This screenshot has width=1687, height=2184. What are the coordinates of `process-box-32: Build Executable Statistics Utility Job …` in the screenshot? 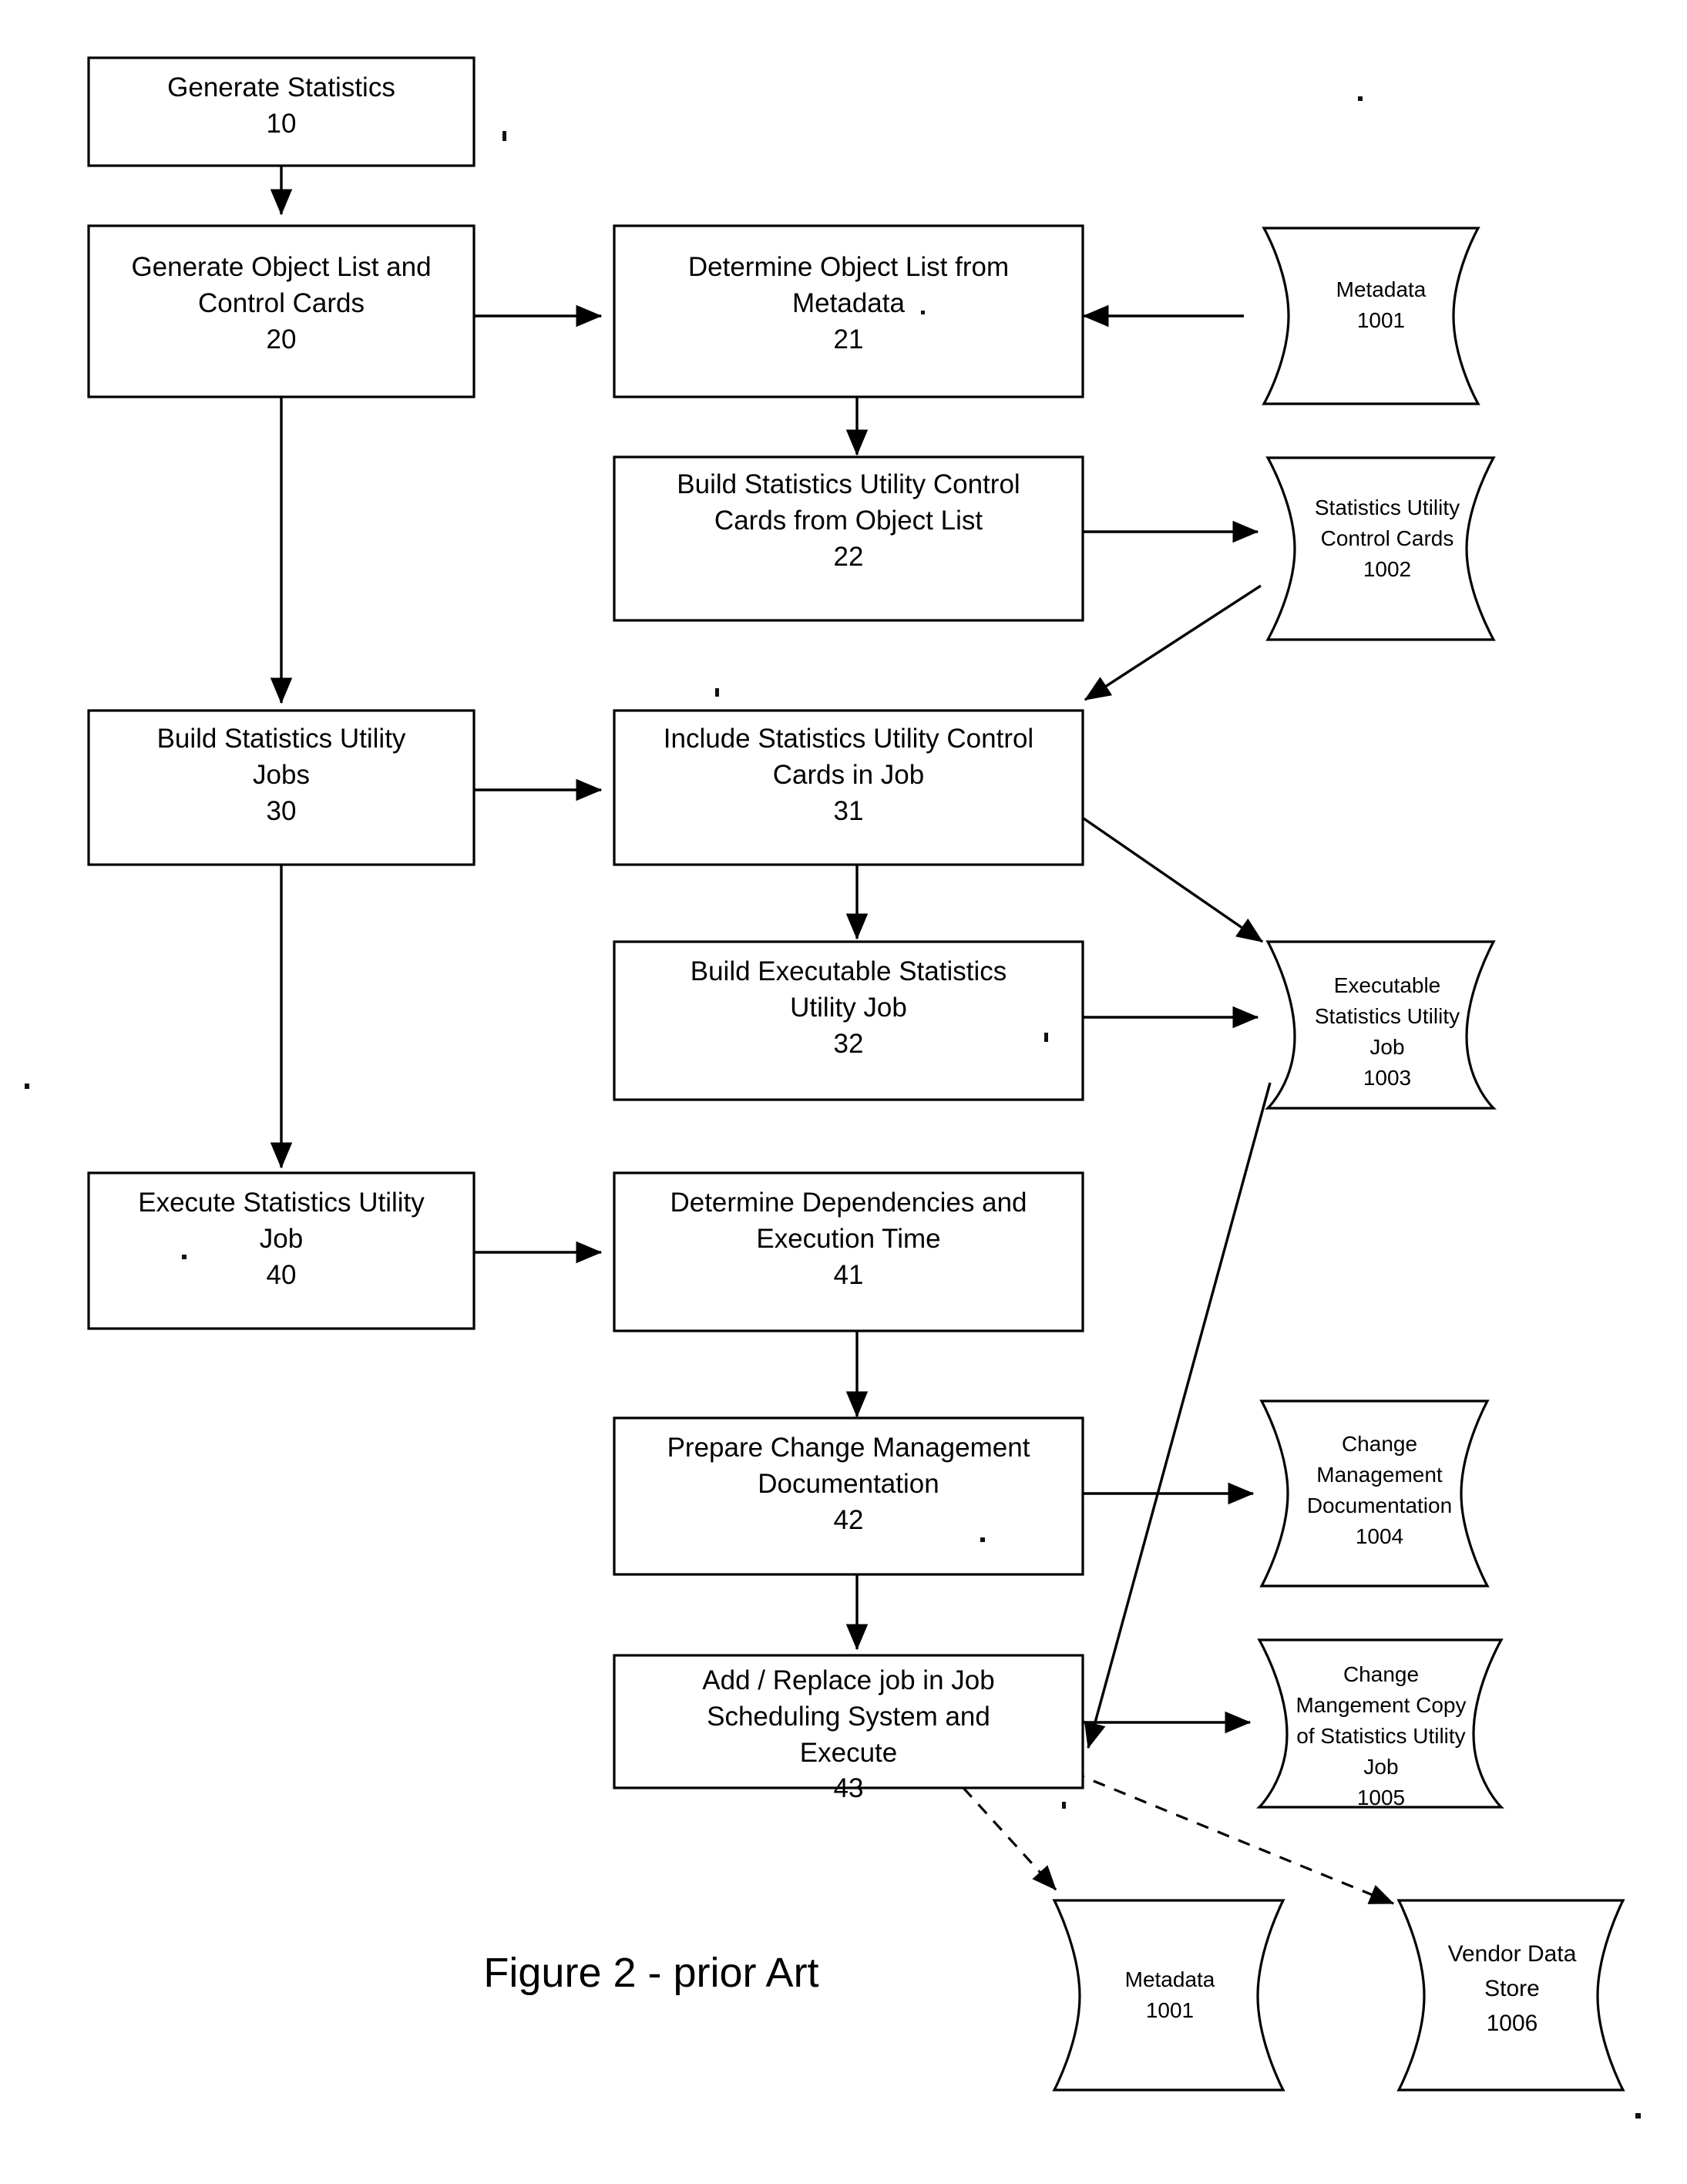 It's located at (849, 1020).